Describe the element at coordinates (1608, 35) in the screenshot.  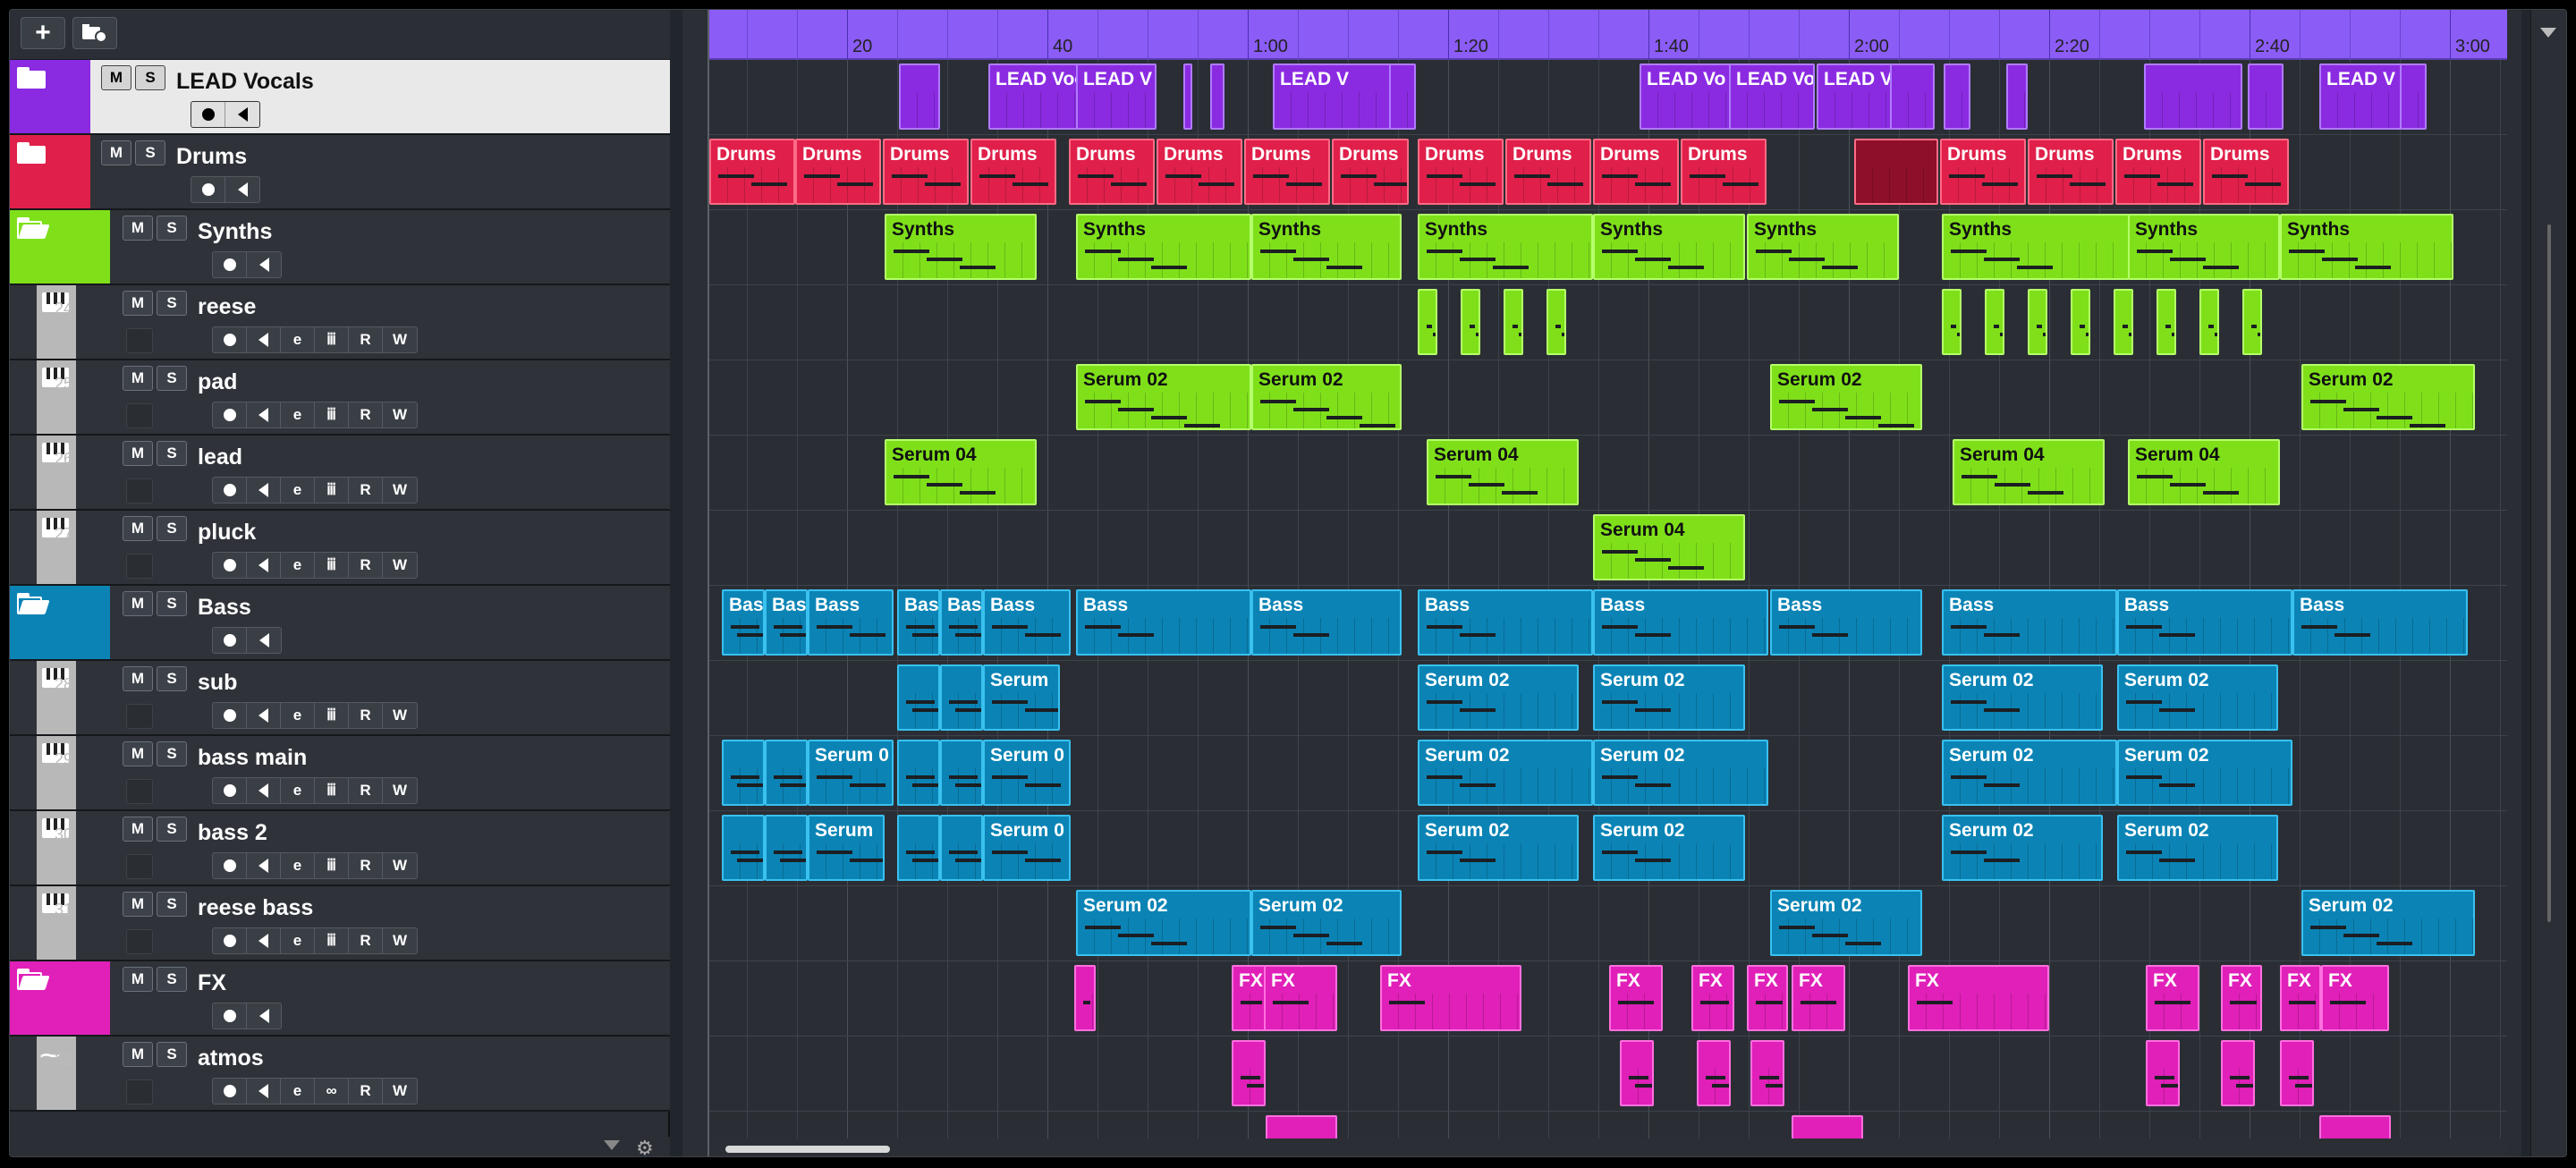
I see `timeline-ruler: 20 40 1:00 1:20 1:40 2:00 2:20 2:40 3:00` at that location.